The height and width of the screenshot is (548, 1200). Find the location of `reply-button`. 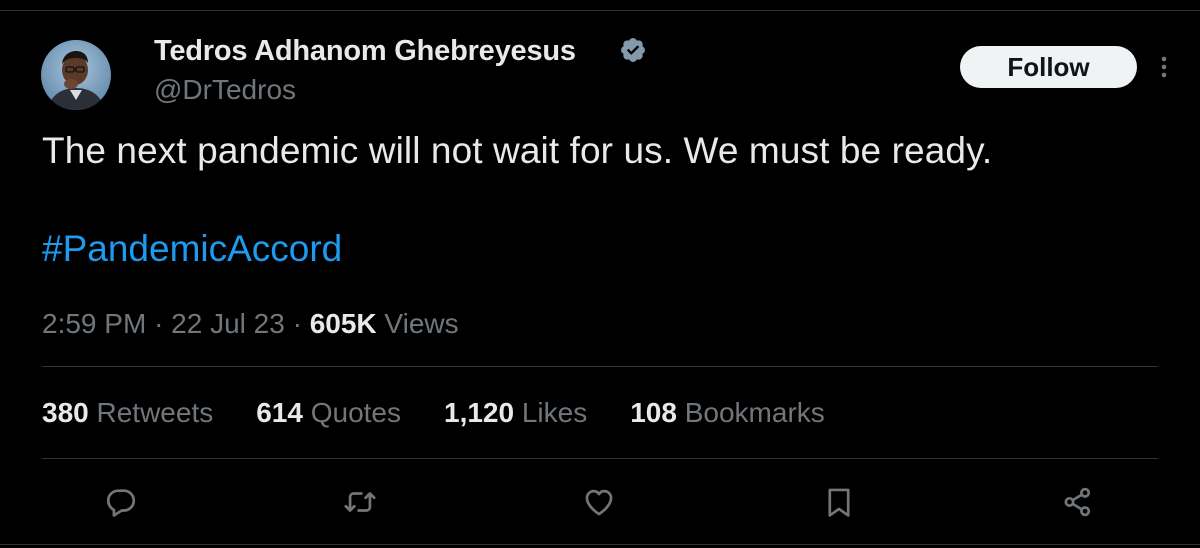

reply-button is located at coordinates (121, 502).